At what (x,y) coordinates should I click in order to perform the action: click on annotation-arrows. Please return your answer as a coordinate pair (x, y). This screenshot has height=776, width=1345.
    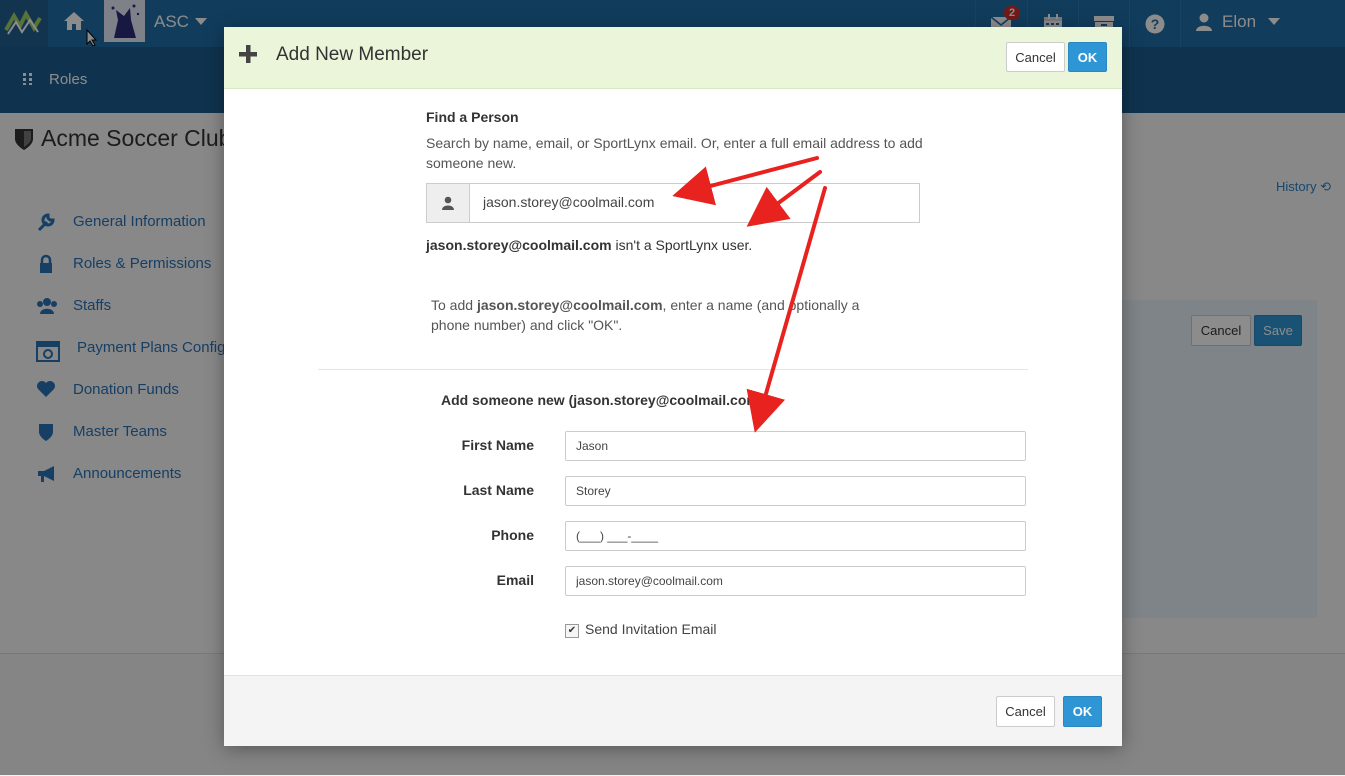
    Looking at the image, I should click on (749, 294).